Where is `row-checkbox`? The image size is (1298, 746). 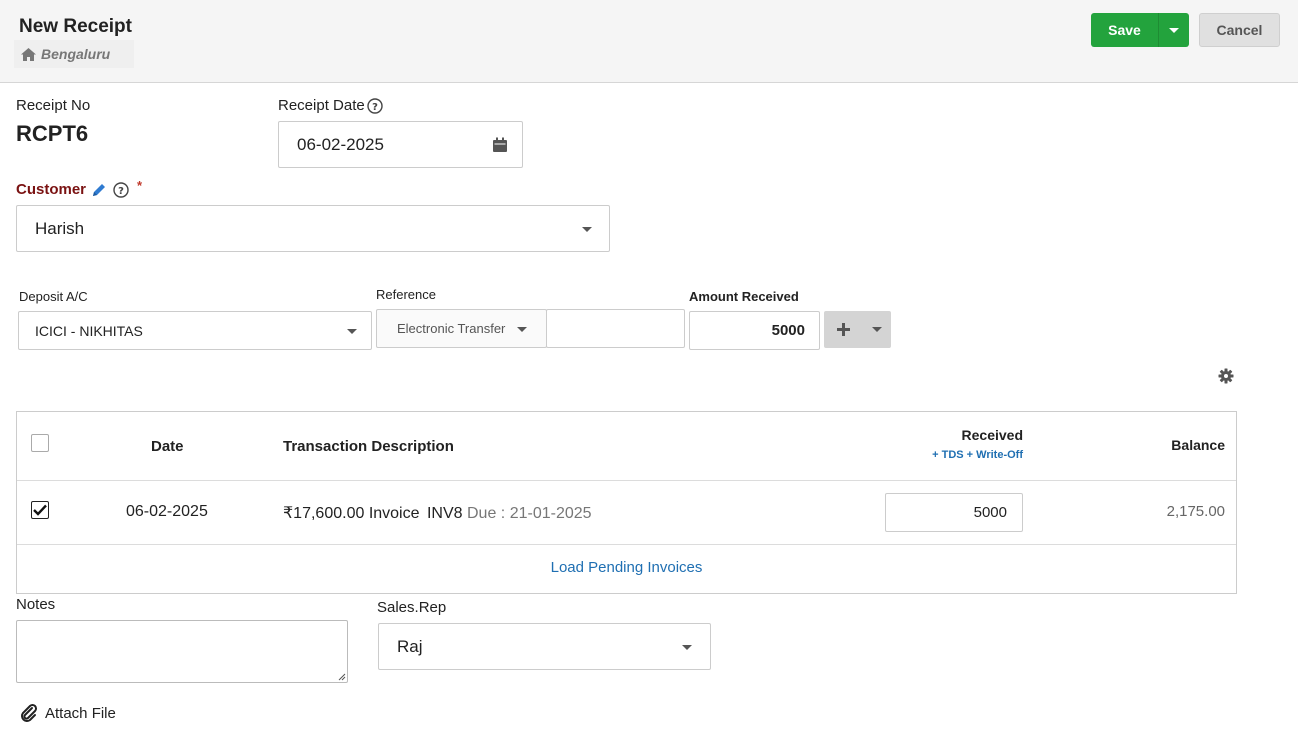 row-checkbox is located at coordinates (40, 510).